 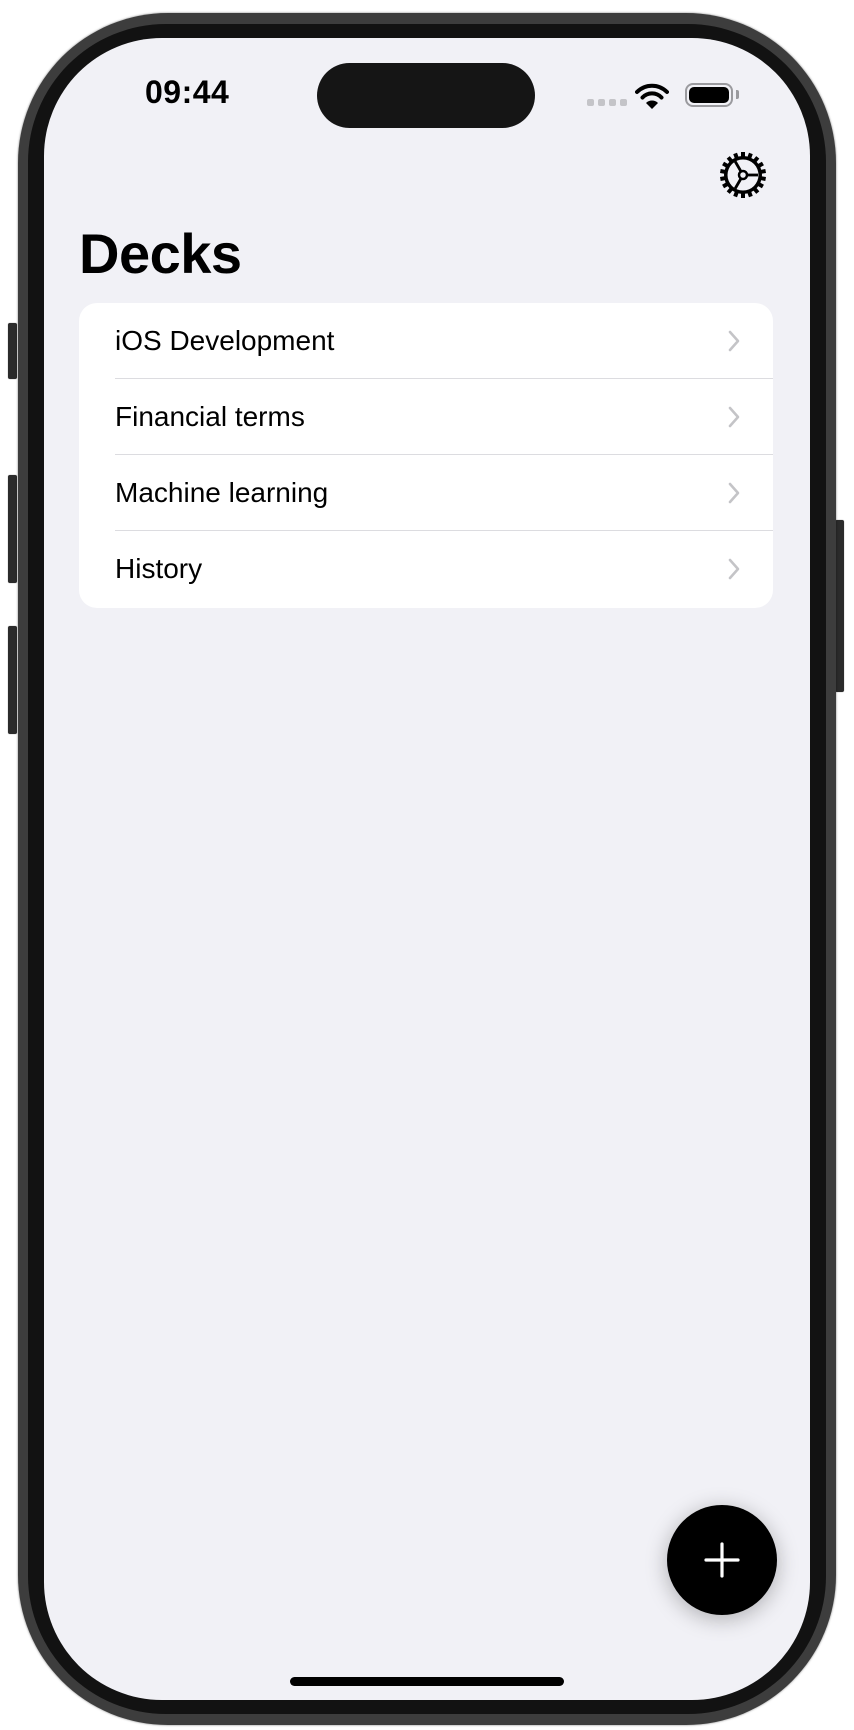 I want to click on deck-label: Financial terms, so click(x=210, y=416).